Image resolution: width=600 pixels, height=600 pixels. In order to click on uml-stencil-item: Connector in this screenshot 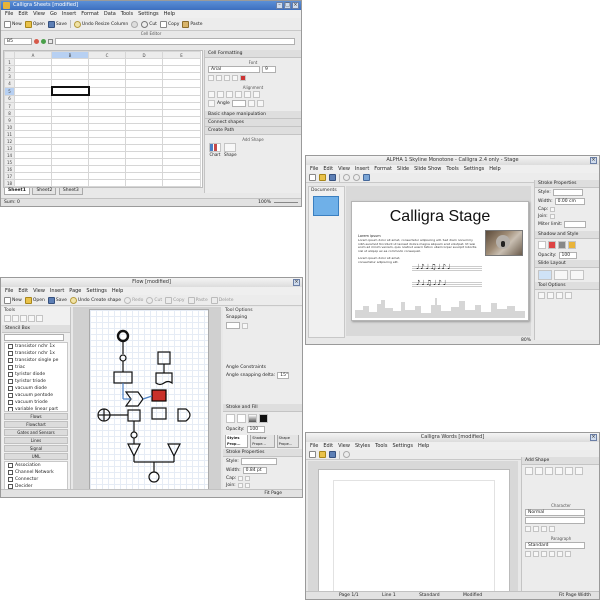, I will do `click(36, 479)`.